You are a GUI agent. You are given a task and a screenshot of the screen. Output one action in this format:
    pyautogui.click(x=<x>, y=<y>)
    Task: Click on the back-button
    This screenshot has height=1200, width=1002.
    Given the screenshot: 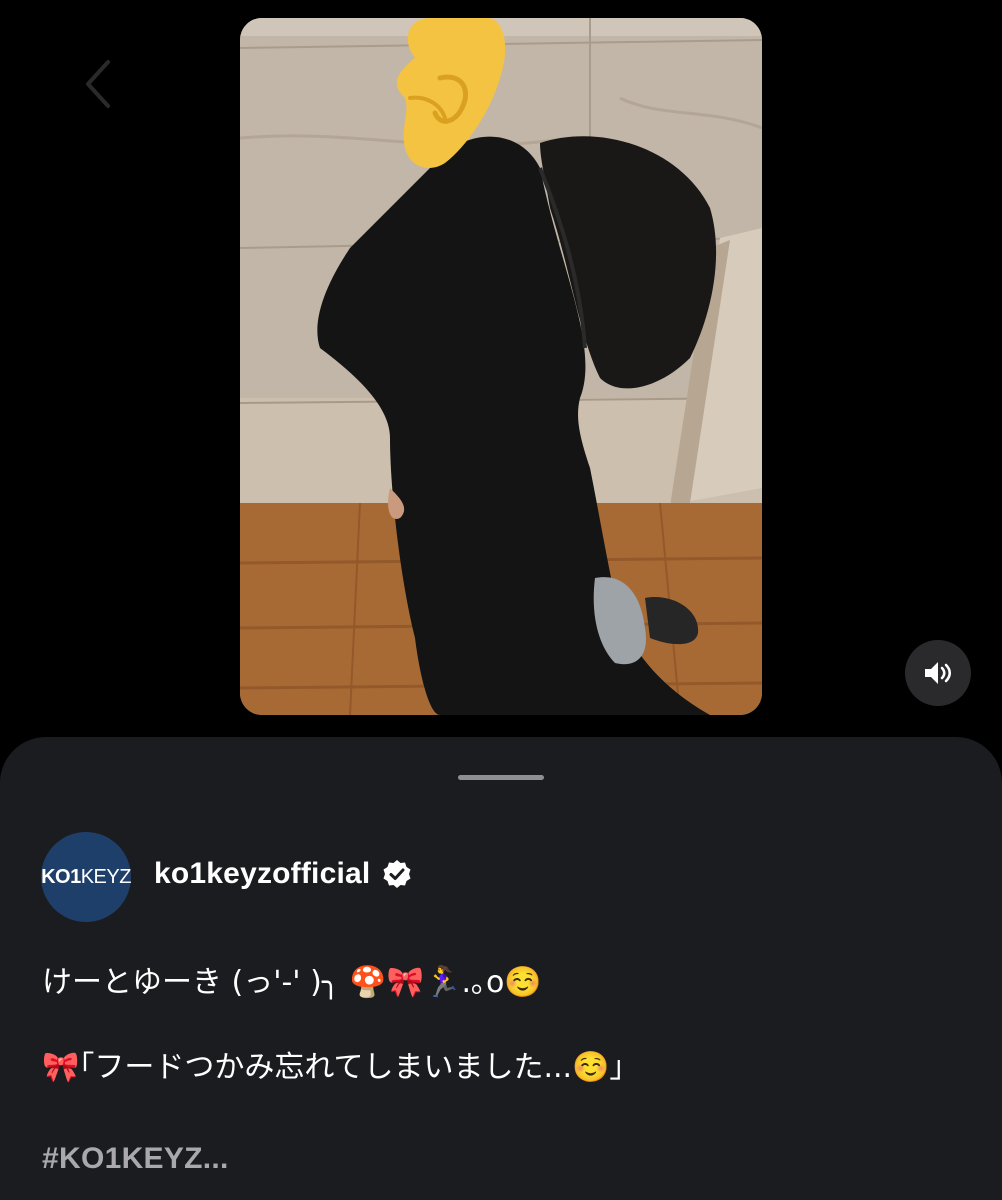 What is the action you would take?
    pyautogui.click(x=98, y=84)
    